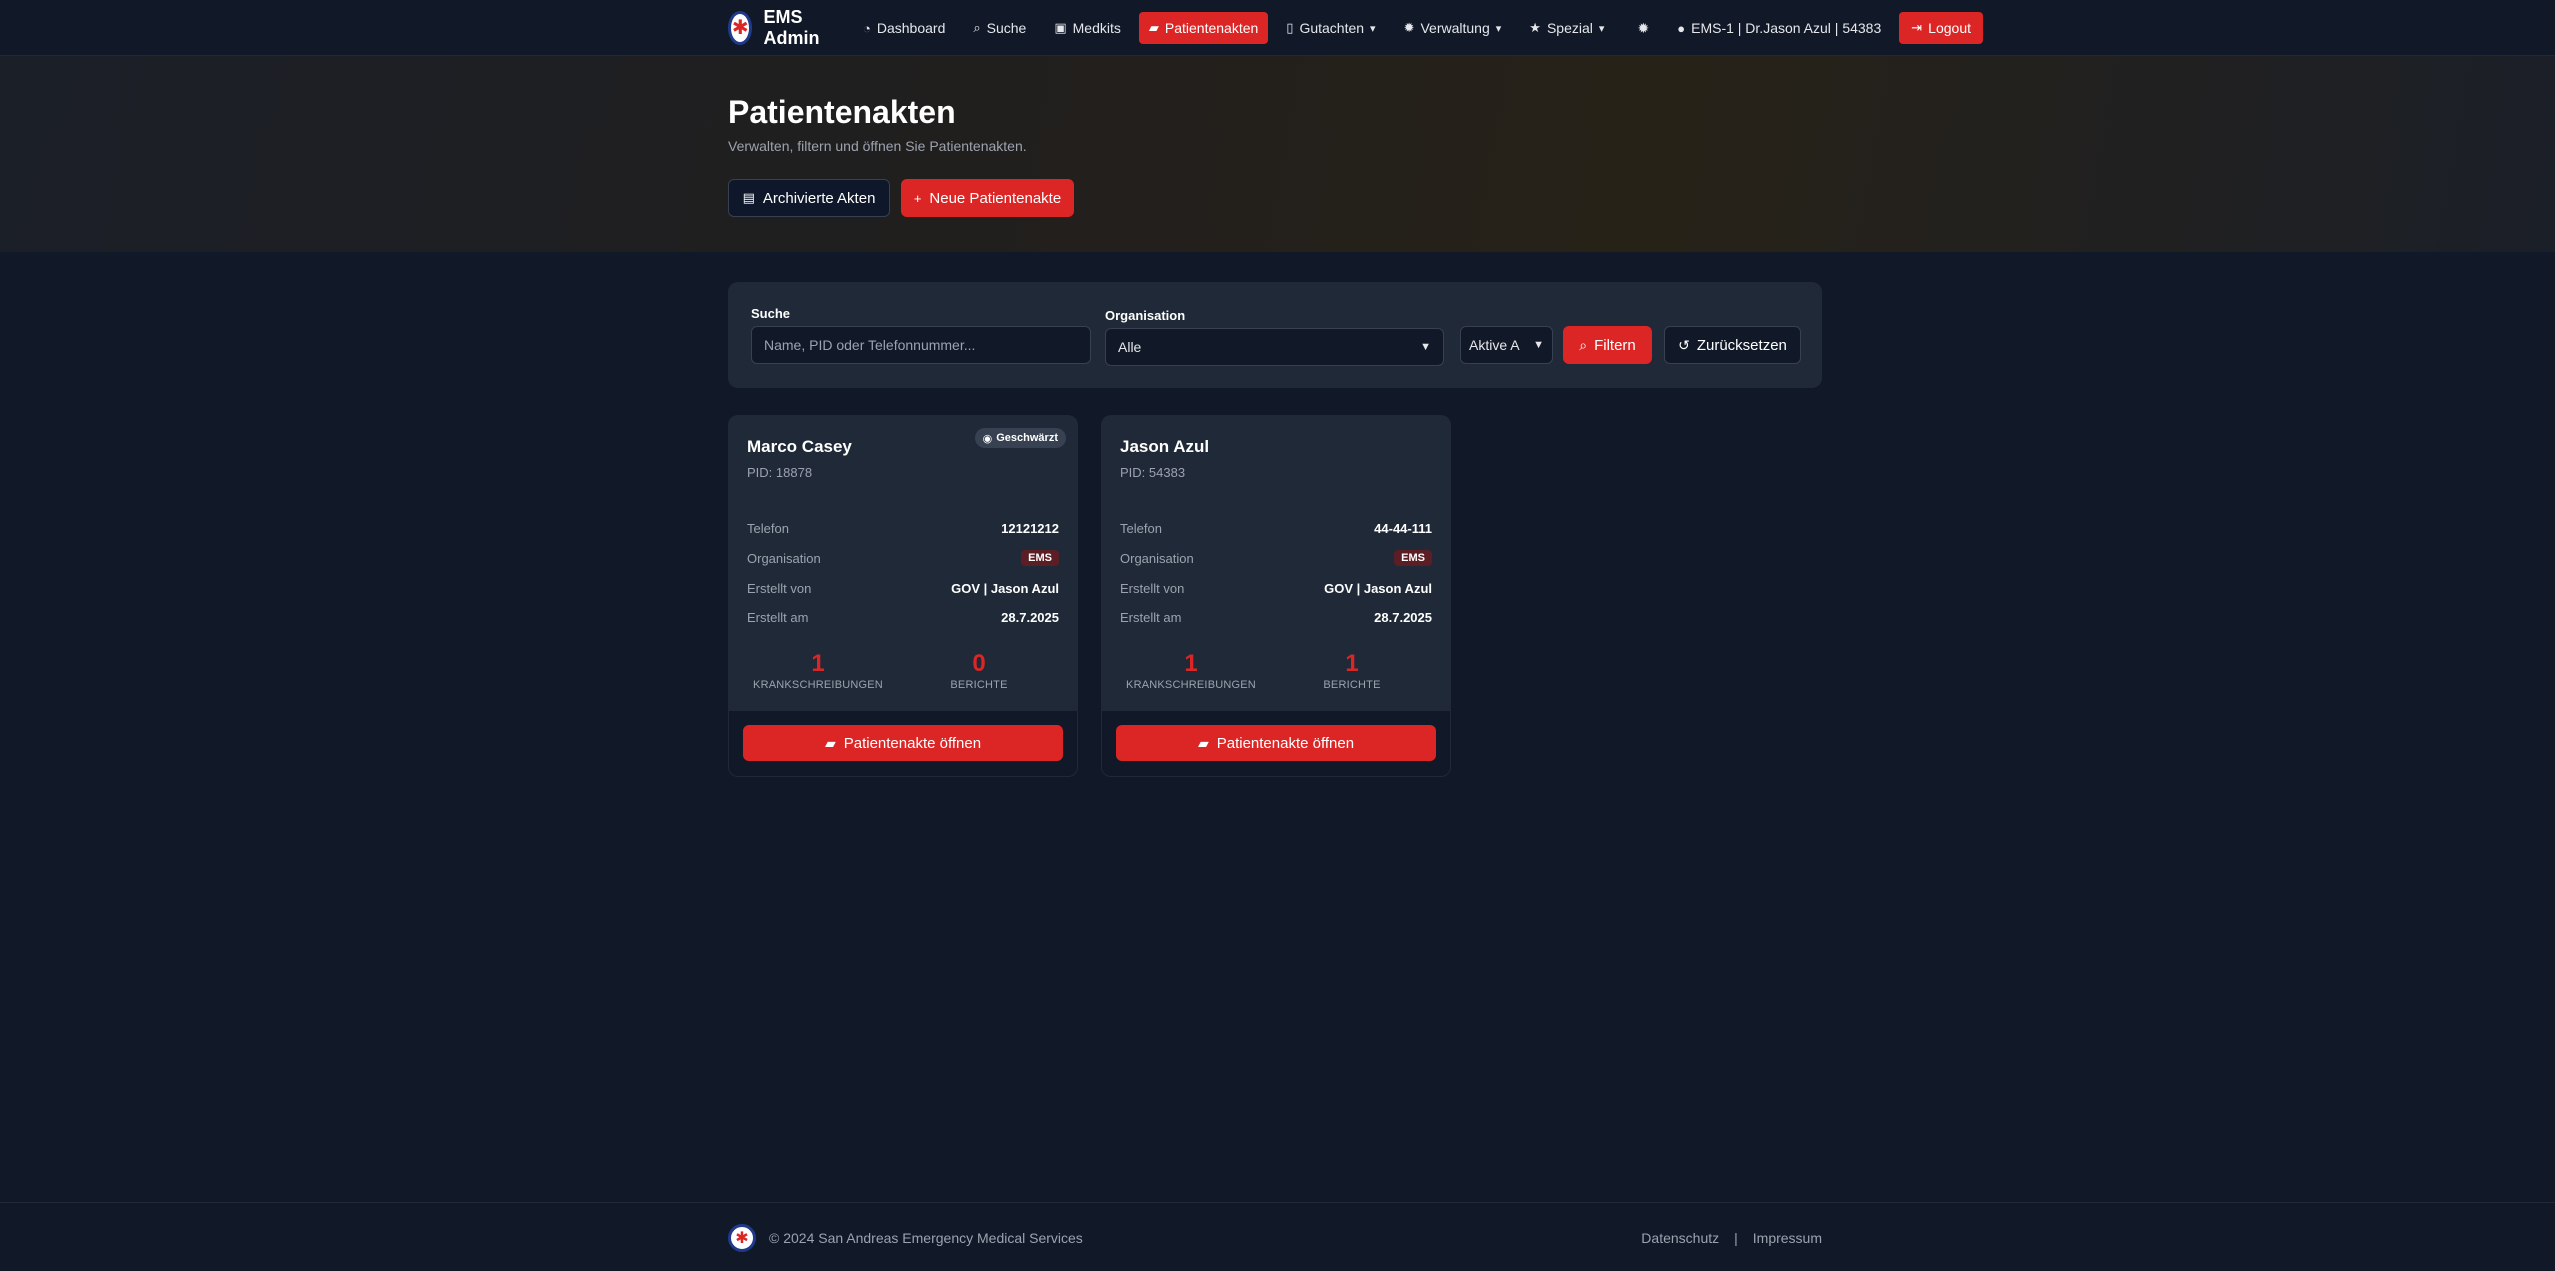  I want to click on reset-button: ↺ Zurücksetzen, so click(1732, 345).